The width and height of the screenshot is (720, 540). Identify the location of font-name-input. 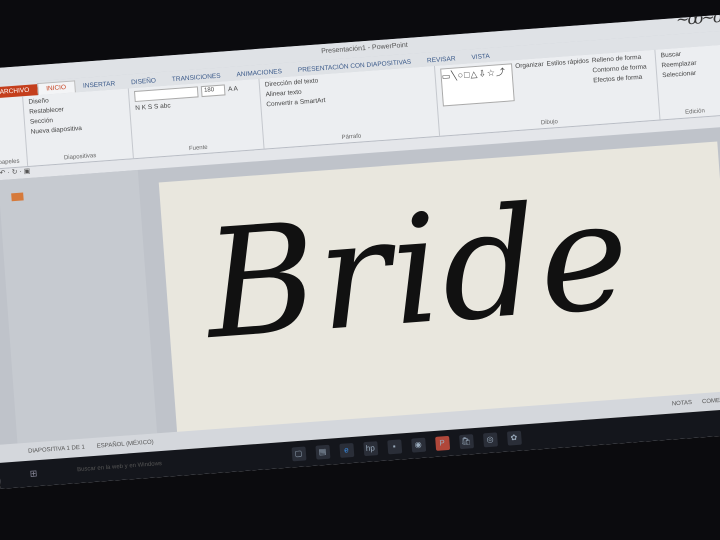
(166, 94).